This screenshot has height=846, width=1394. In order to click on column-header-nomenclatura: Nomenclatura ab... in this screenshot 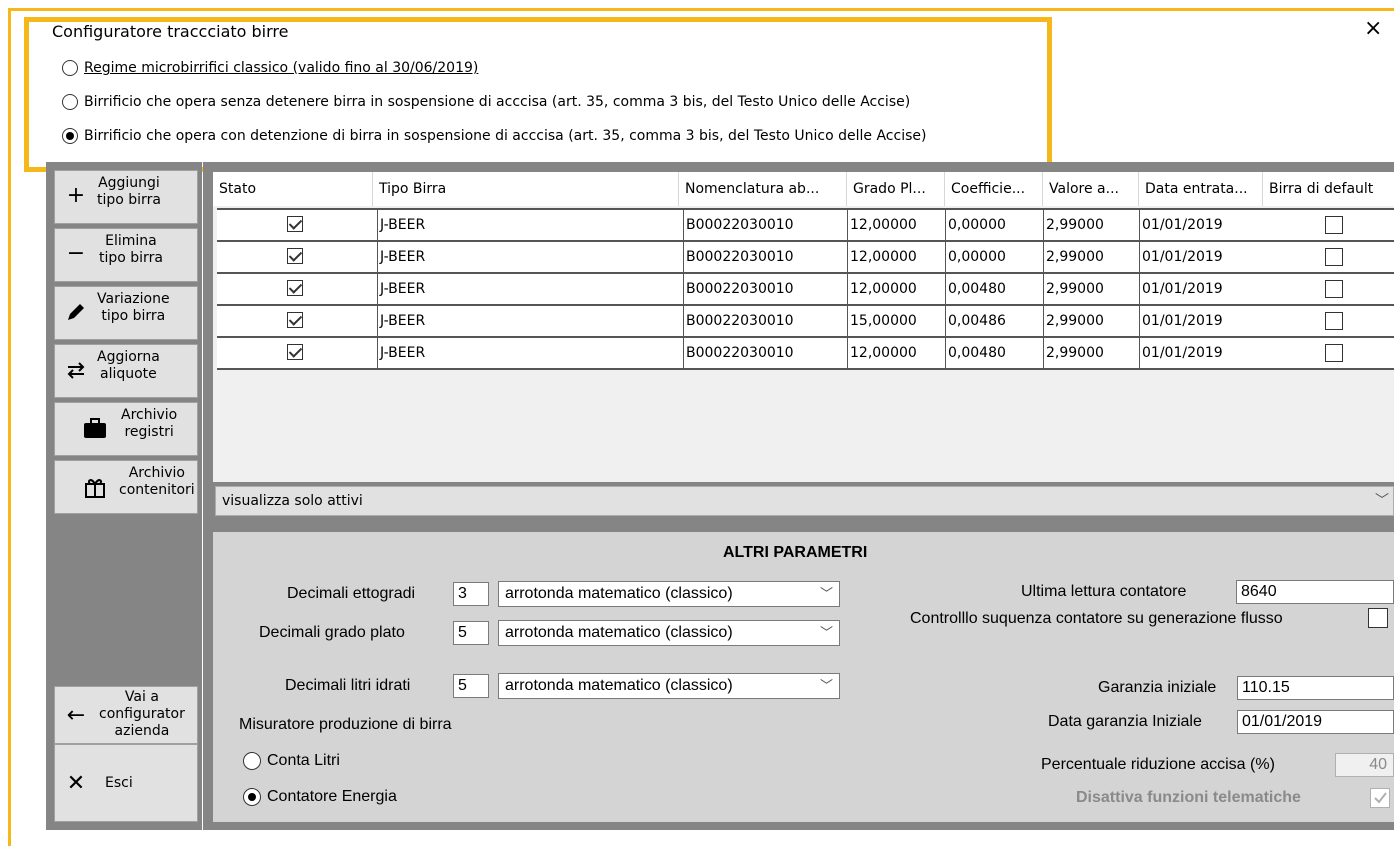, I will do `click(763, 189)`.